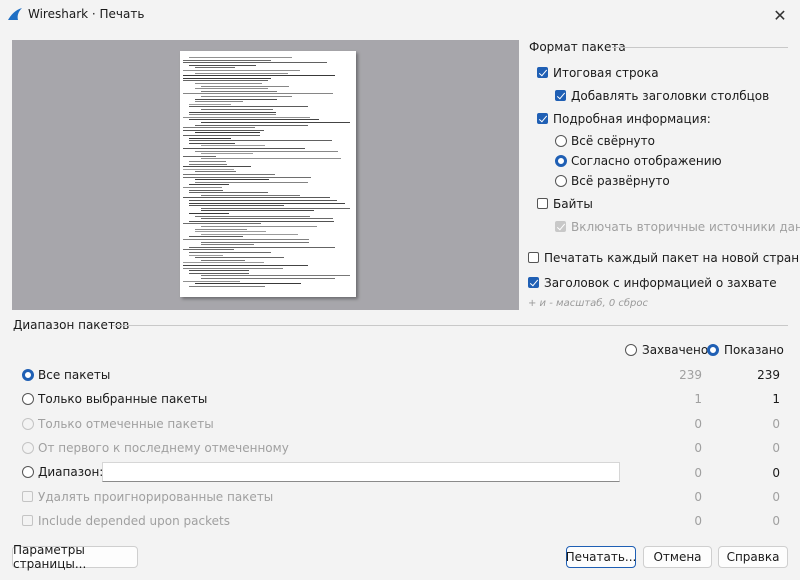  What do you see at coordinates (670, 96) in the screenshot?
I see `column-headers-label: Добавлять заголовки столбцов` at bounding box center [670, 96].